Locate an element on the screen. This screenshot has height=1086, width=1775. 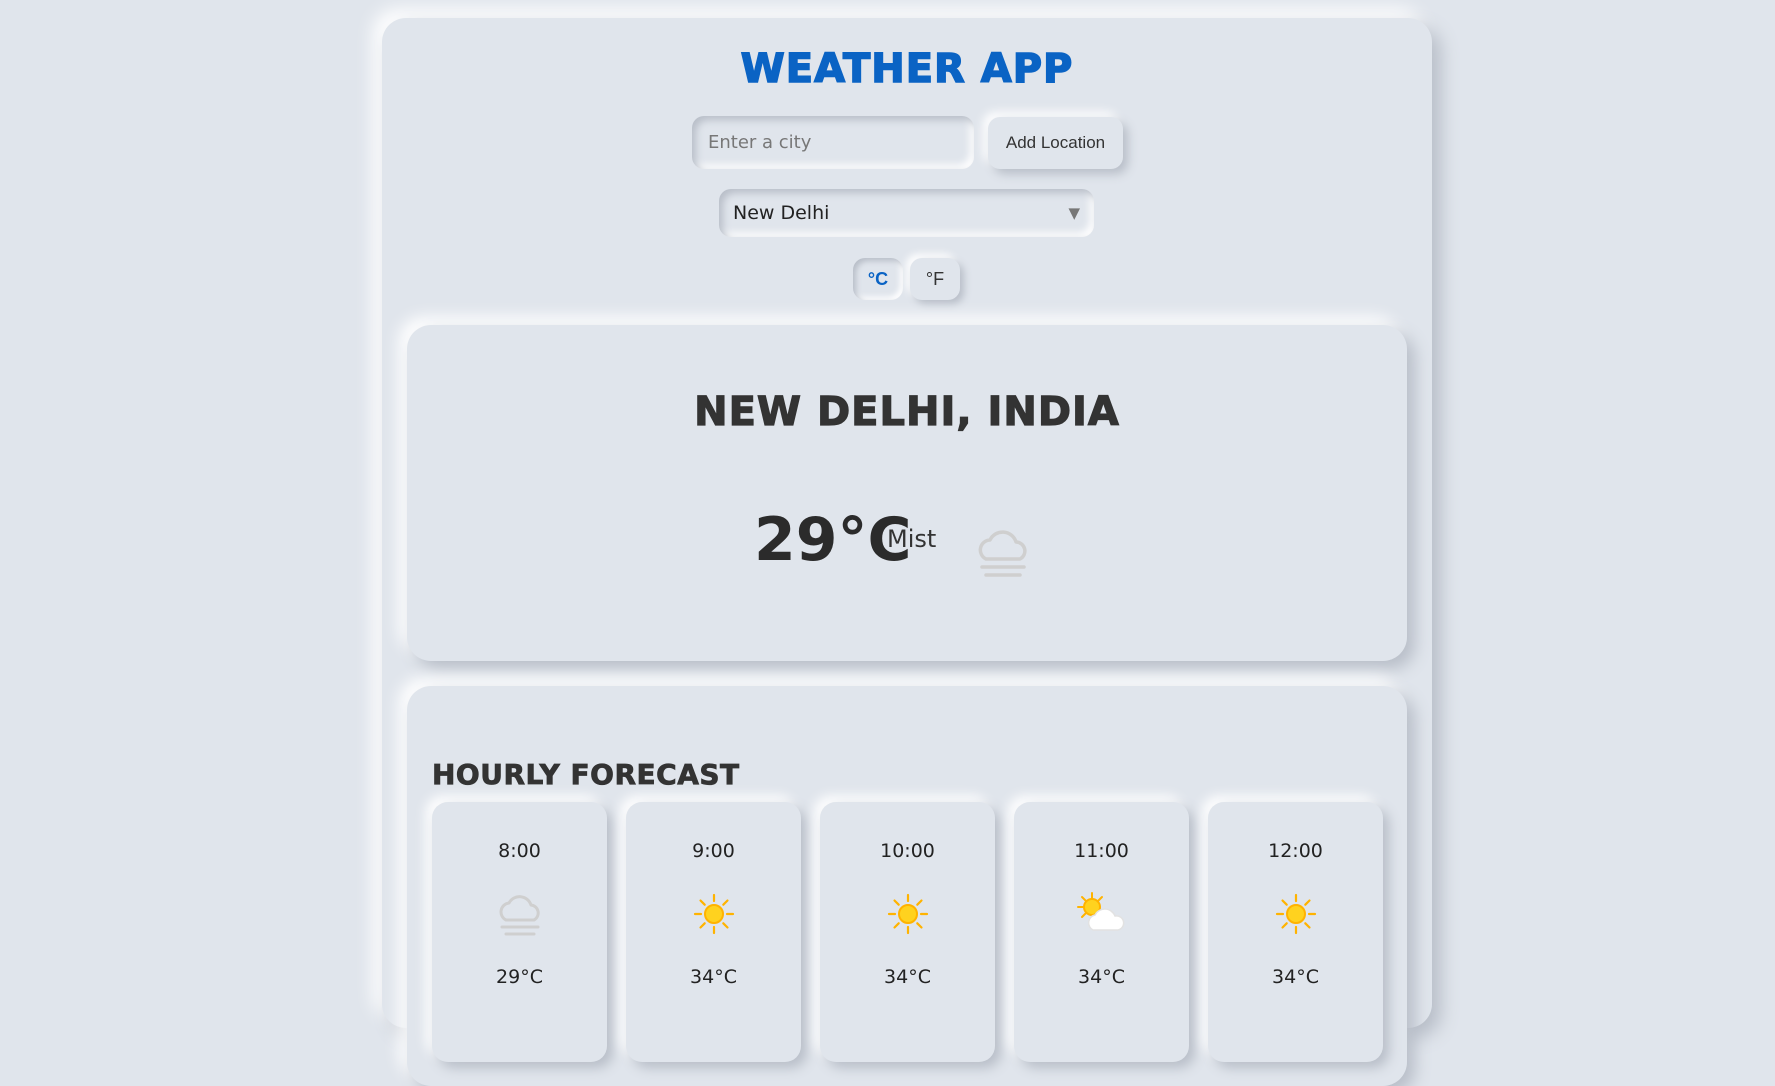
hour-time: 12:00 is located at coordinates (1295, 851).